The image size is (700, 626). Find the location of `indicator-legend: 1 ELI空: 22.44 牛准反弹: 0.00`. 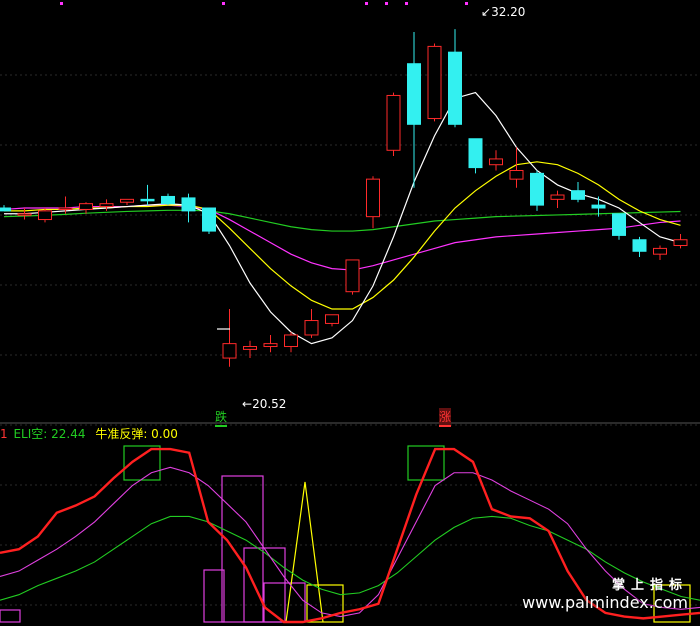

indicator-legend: 1 ELI空: 22.44 牛准反弹: 0.00 is located at coordinates (89, 433).